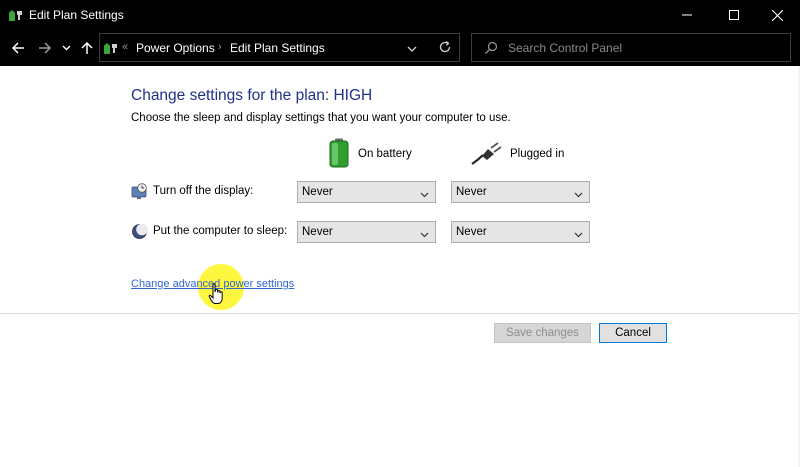 This screenshot has height=467, width=800. I want to click on display-plugged-value: Never, so click(471, 192).